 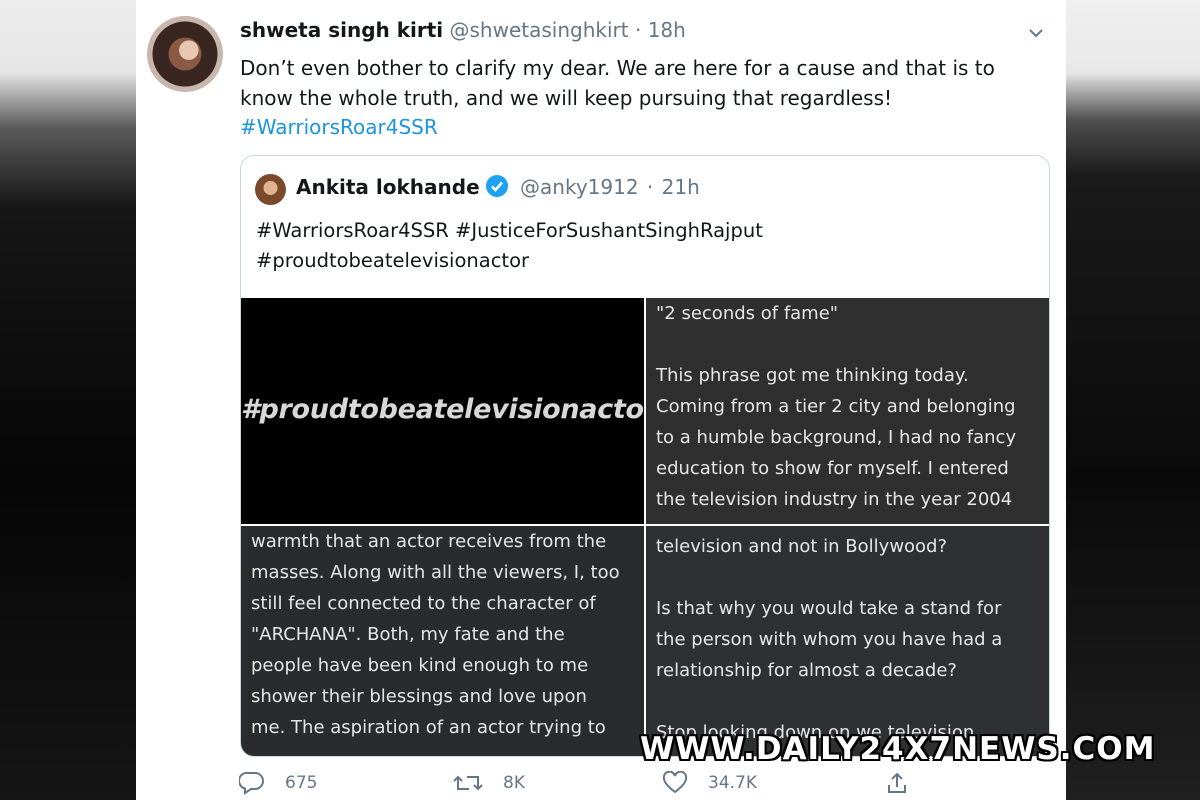 I want to click on background-right, so click(x=1133, y=400).